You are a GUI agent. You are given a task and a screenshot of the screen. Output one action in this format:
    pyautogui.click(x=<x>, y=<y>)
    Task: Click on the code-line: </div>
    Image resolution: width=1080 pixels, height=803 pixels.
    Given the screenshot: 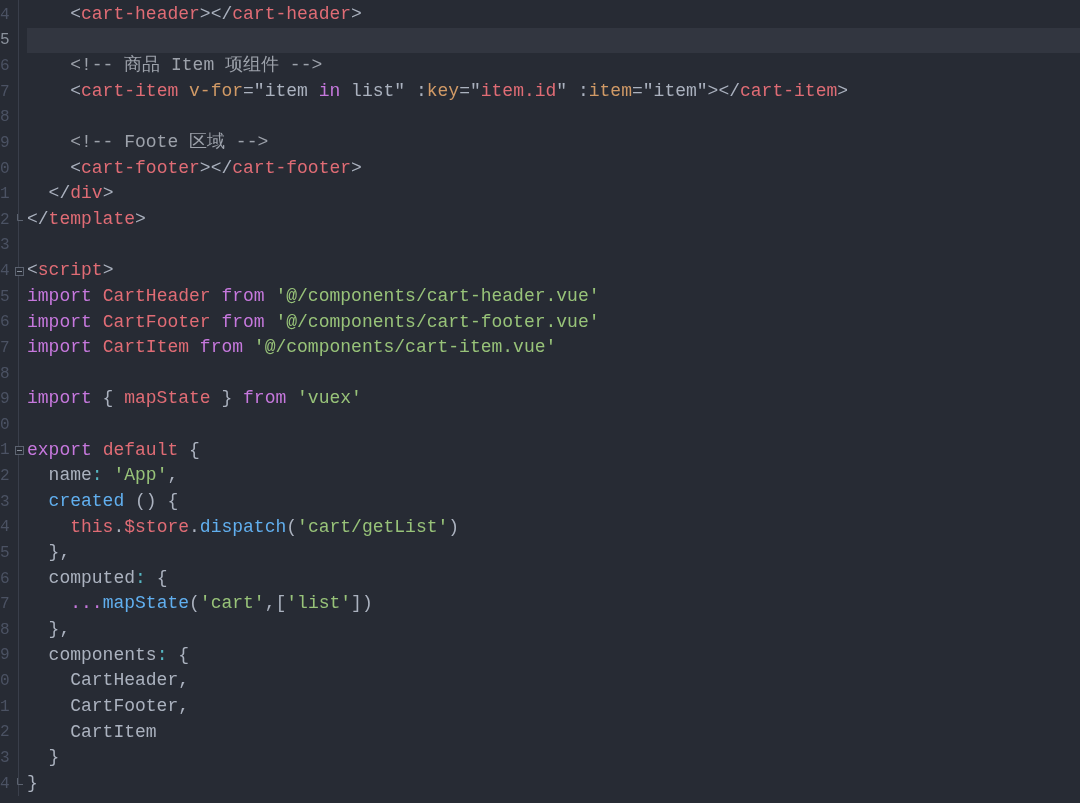 What is the action you would take?
    pyautogui.click(x=81, y=194)
    